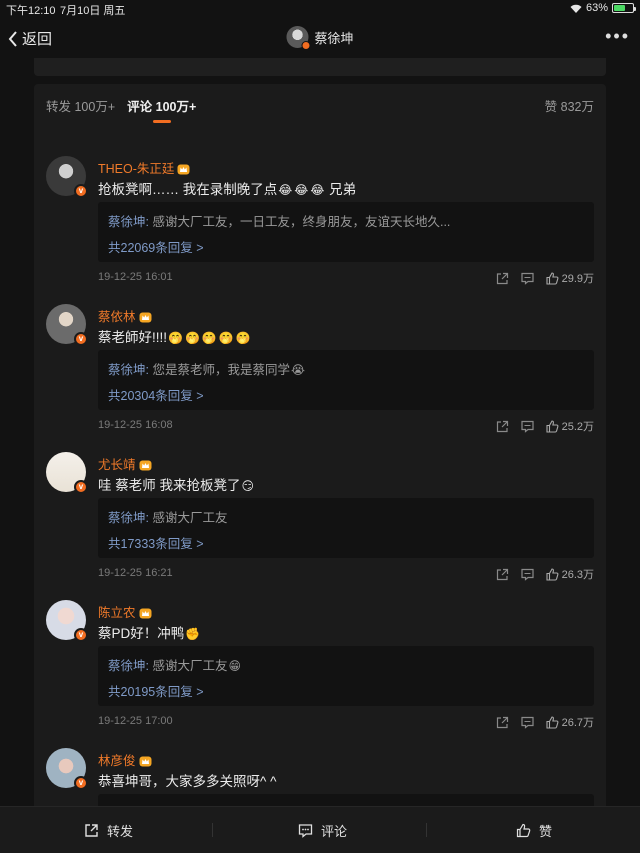 This screenshot has height=853, width=640. What do you see at coordinates (346, 528) in the screenshot?
I see `reply-box: 蔡徐坤: 感谢大厂工友 共17333条回复 >` at bounding box center [346, 528].